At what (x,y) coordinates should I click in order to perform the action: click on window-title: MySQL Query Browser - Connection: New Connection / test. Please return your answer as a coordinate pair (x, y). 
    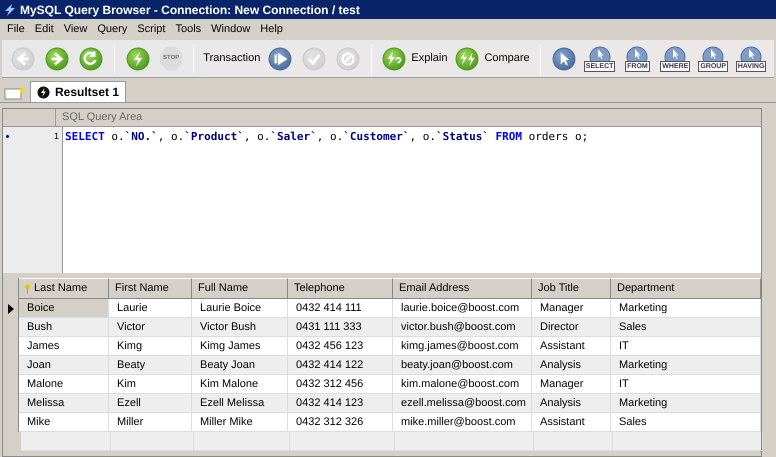
    Looking at the image, I should click on (190, 10).